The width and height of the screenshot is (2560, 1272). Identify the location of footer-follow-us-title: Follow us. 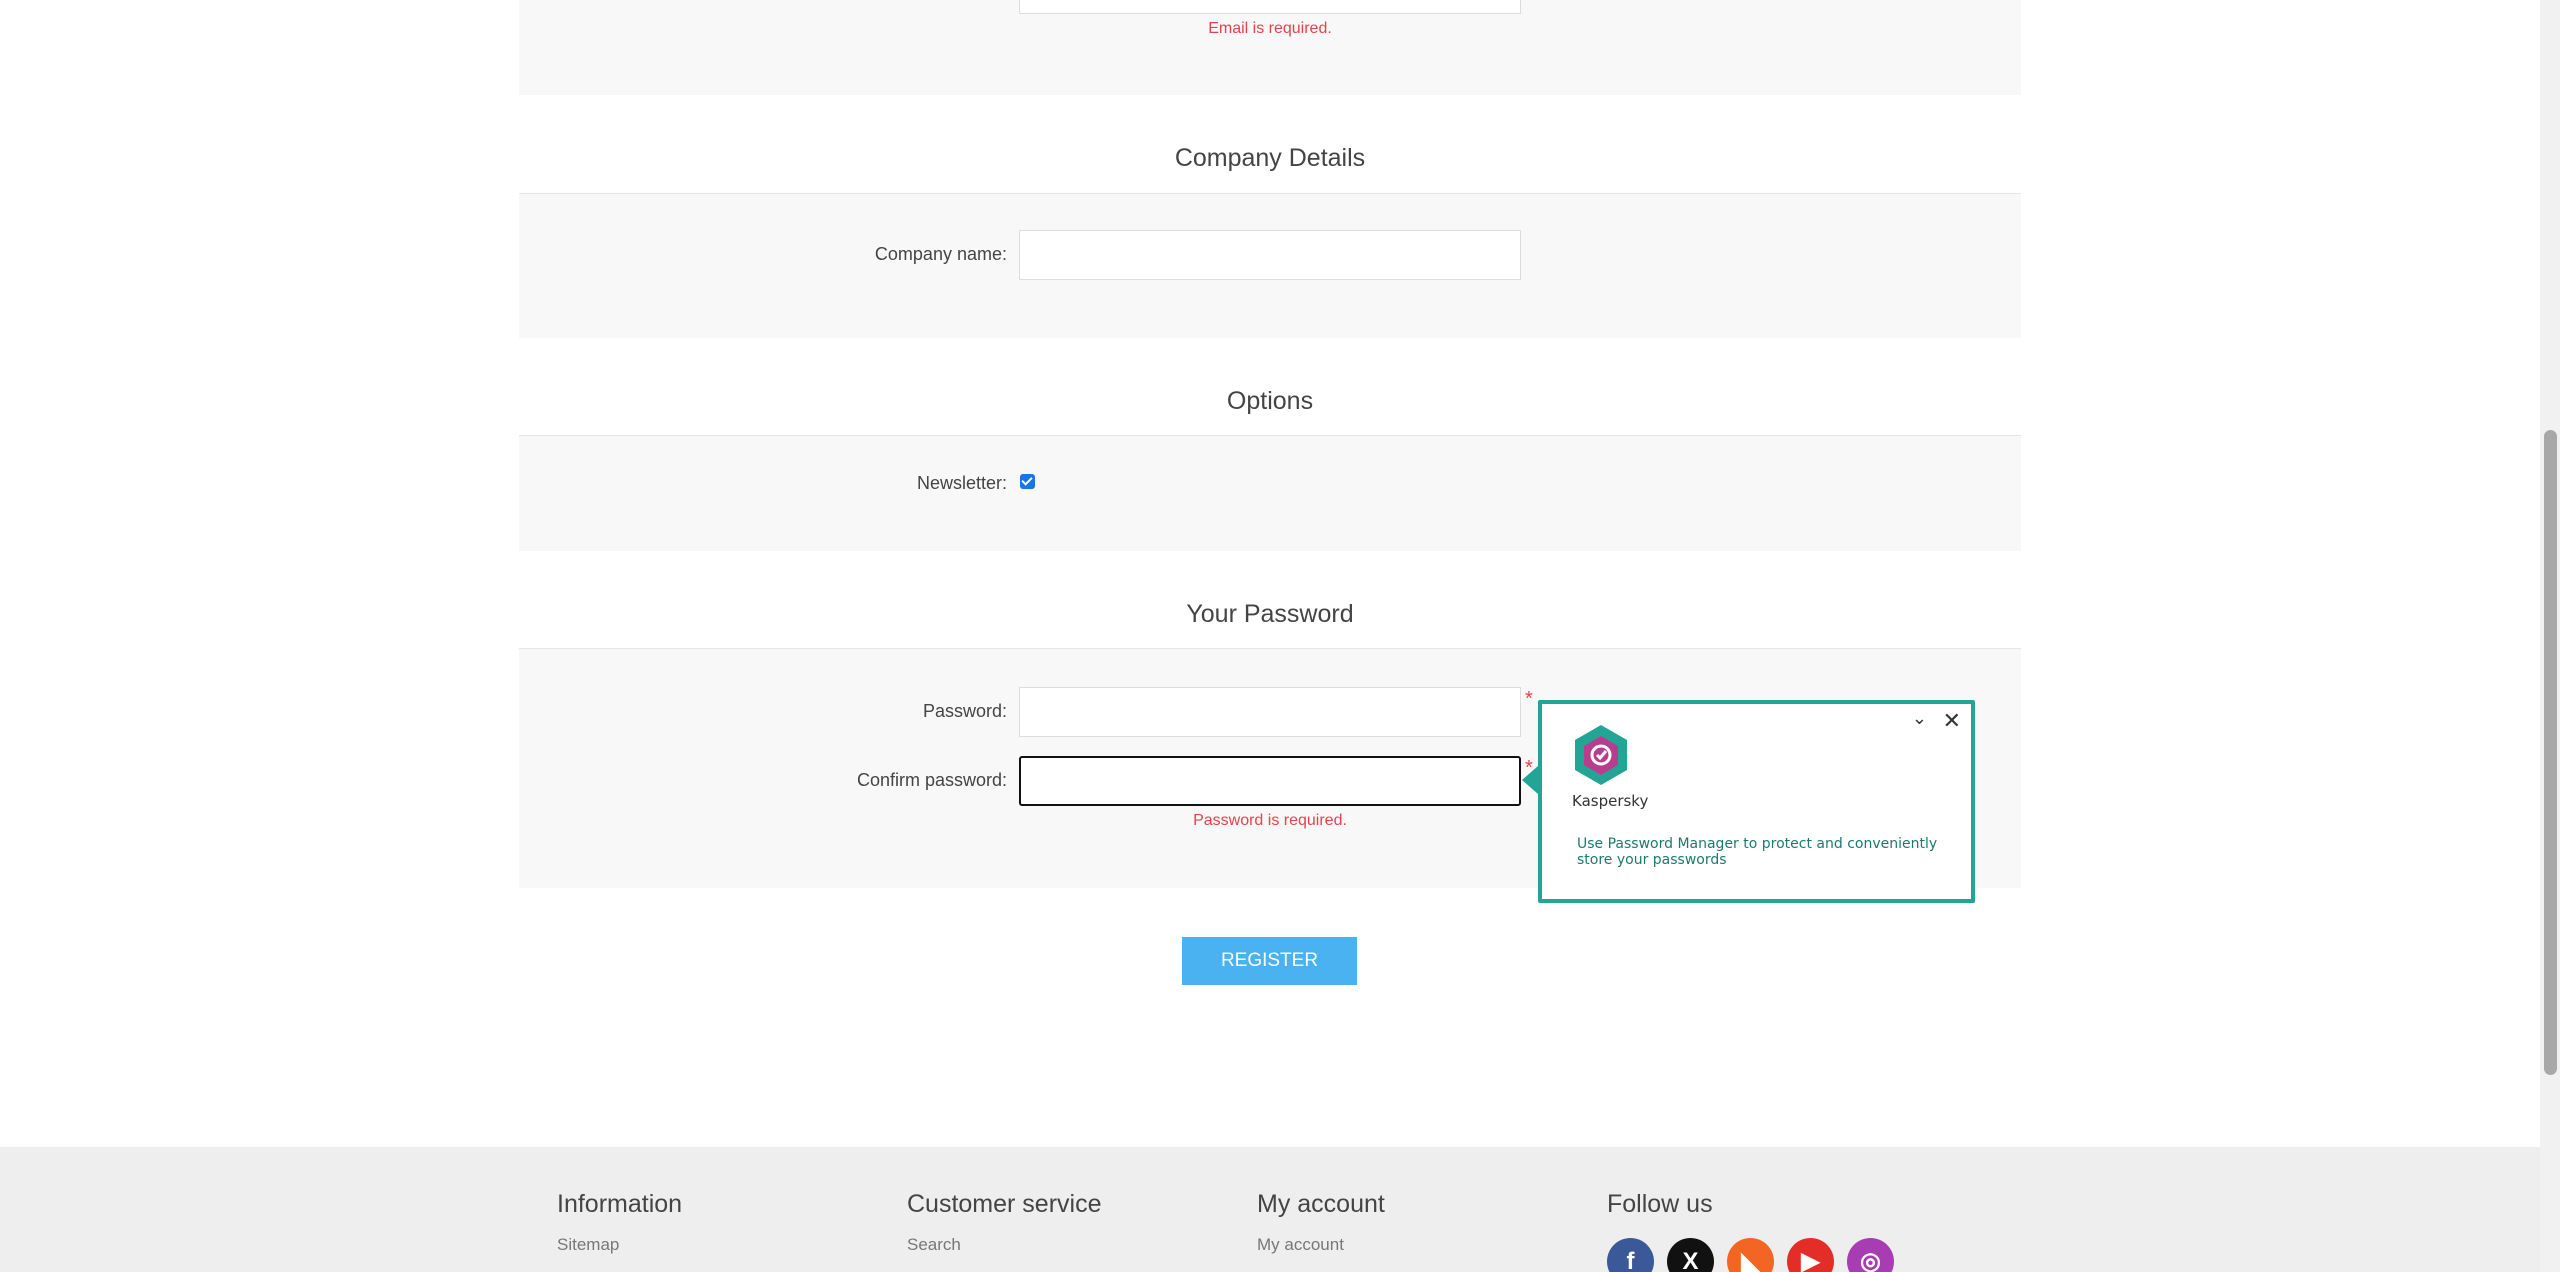
(1660, 1204).